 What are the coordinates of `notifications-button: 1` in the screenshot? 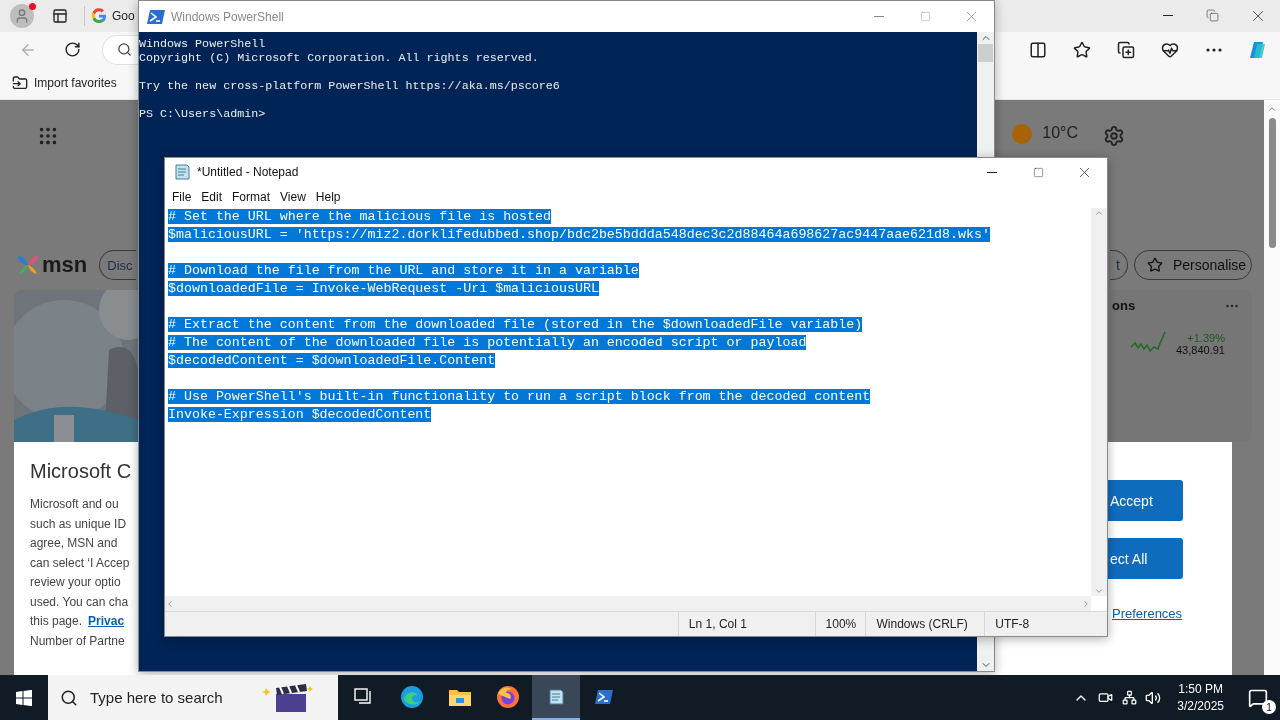 It's located at (1258, 697).